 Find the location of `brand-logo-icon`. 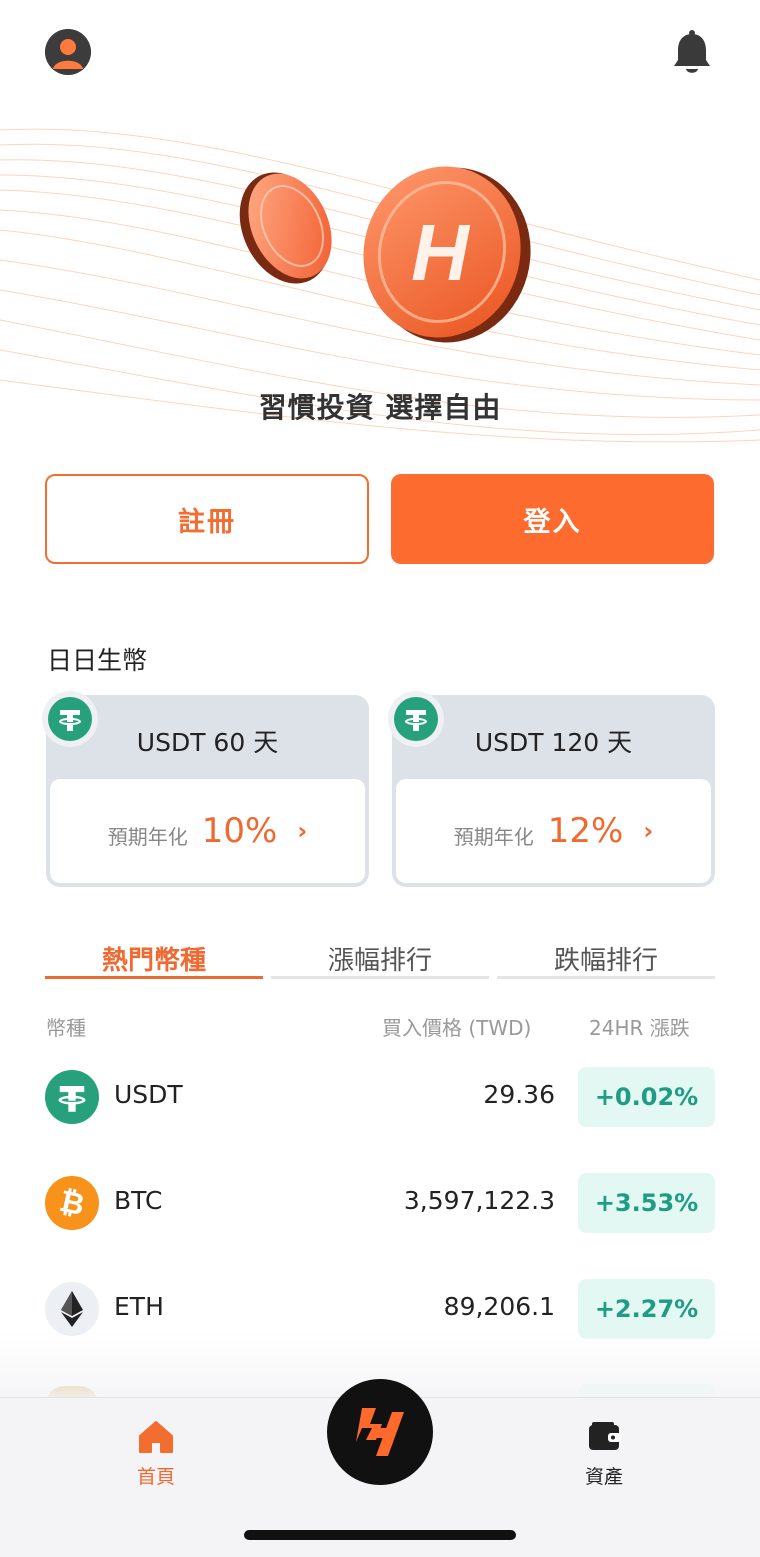

brand-logo-icon is located at coordinates (380, 1432).